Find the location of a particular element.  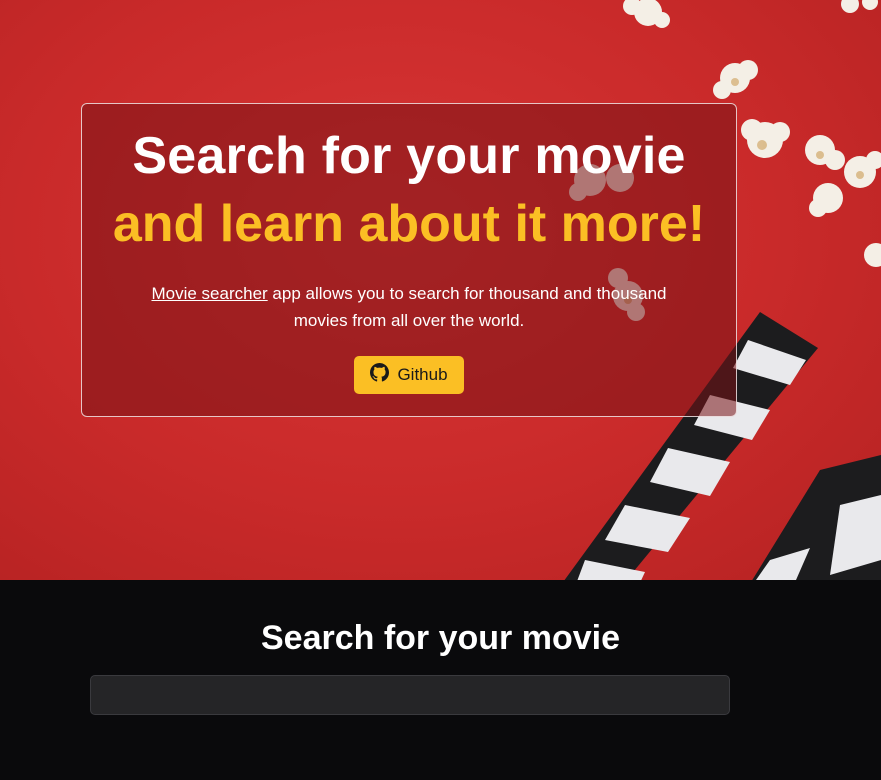

github-button: Github is located at coordinates (409, 375).